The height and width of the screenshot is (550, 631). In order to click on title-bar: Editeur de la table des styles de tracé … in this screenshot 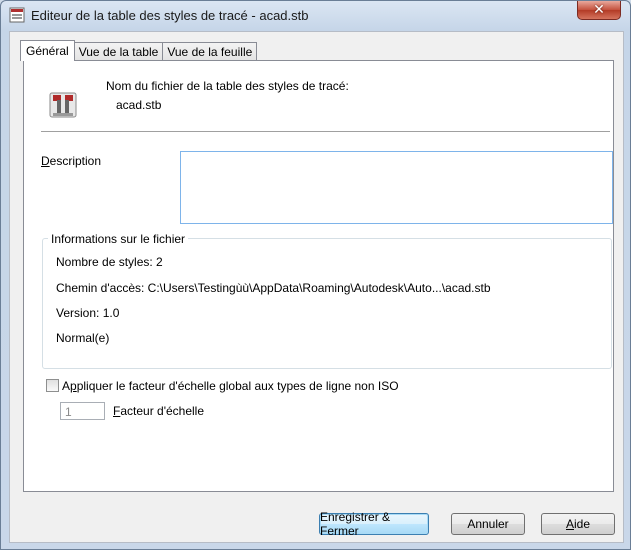, I will do `click(315, 15)`.